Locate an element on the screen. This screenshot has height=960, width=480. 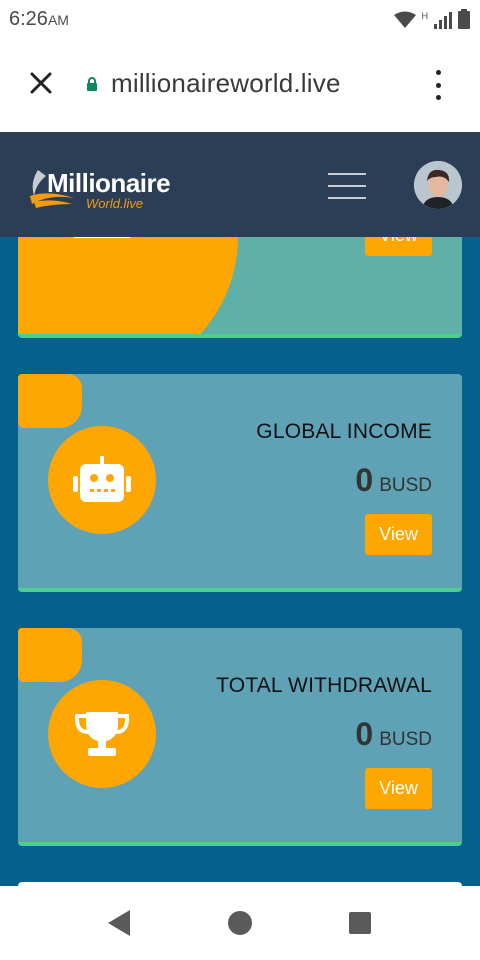
system-nav-bar is located at coordinates (240, 923).